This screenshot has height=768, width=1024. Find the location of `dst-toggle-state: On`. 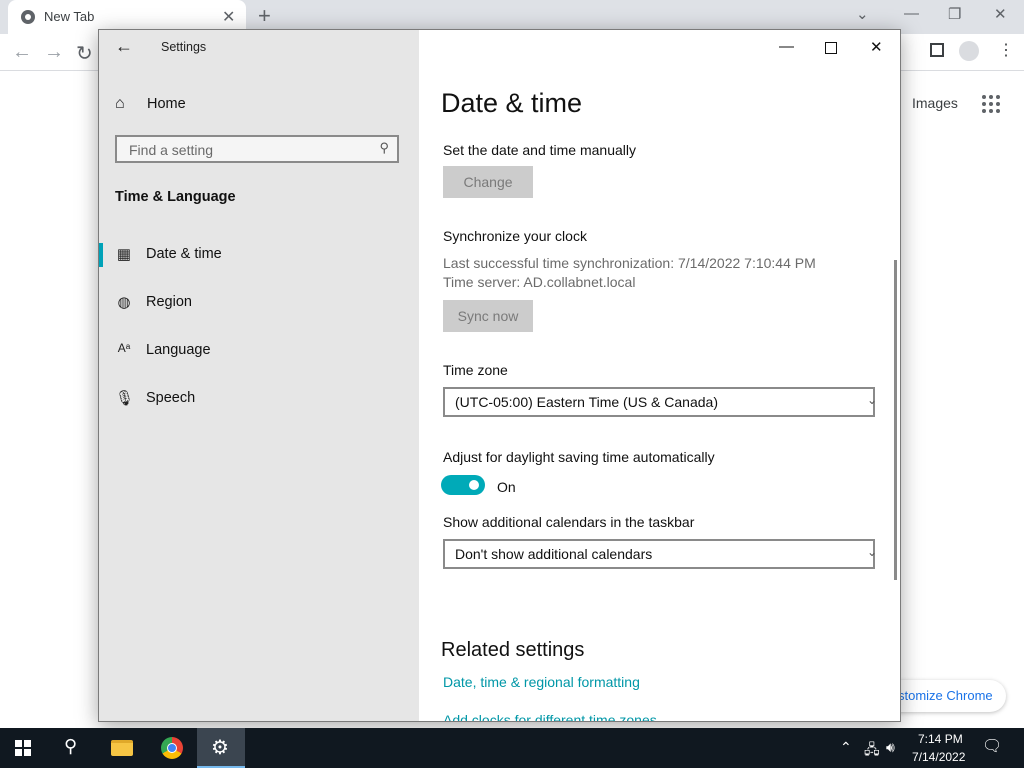

dst-toggle-state: On is located at coordinates (506, 487).